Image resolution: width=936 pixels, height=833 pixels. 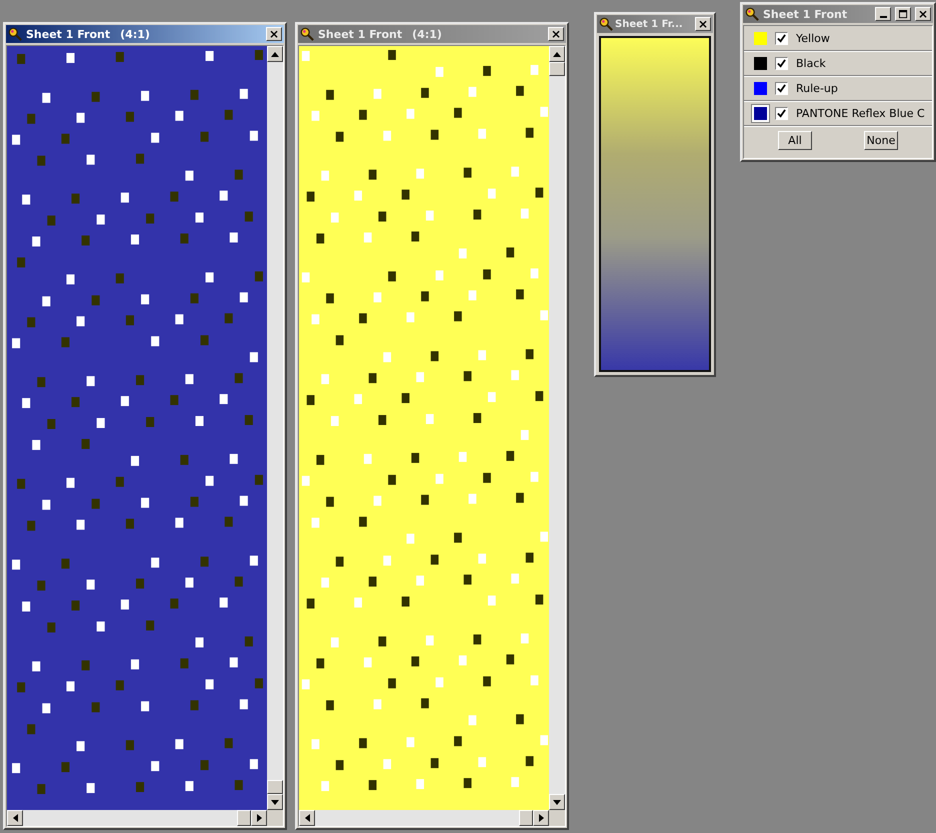 I want to click on separation-name: Rule-up, so click(x=817, y=88).